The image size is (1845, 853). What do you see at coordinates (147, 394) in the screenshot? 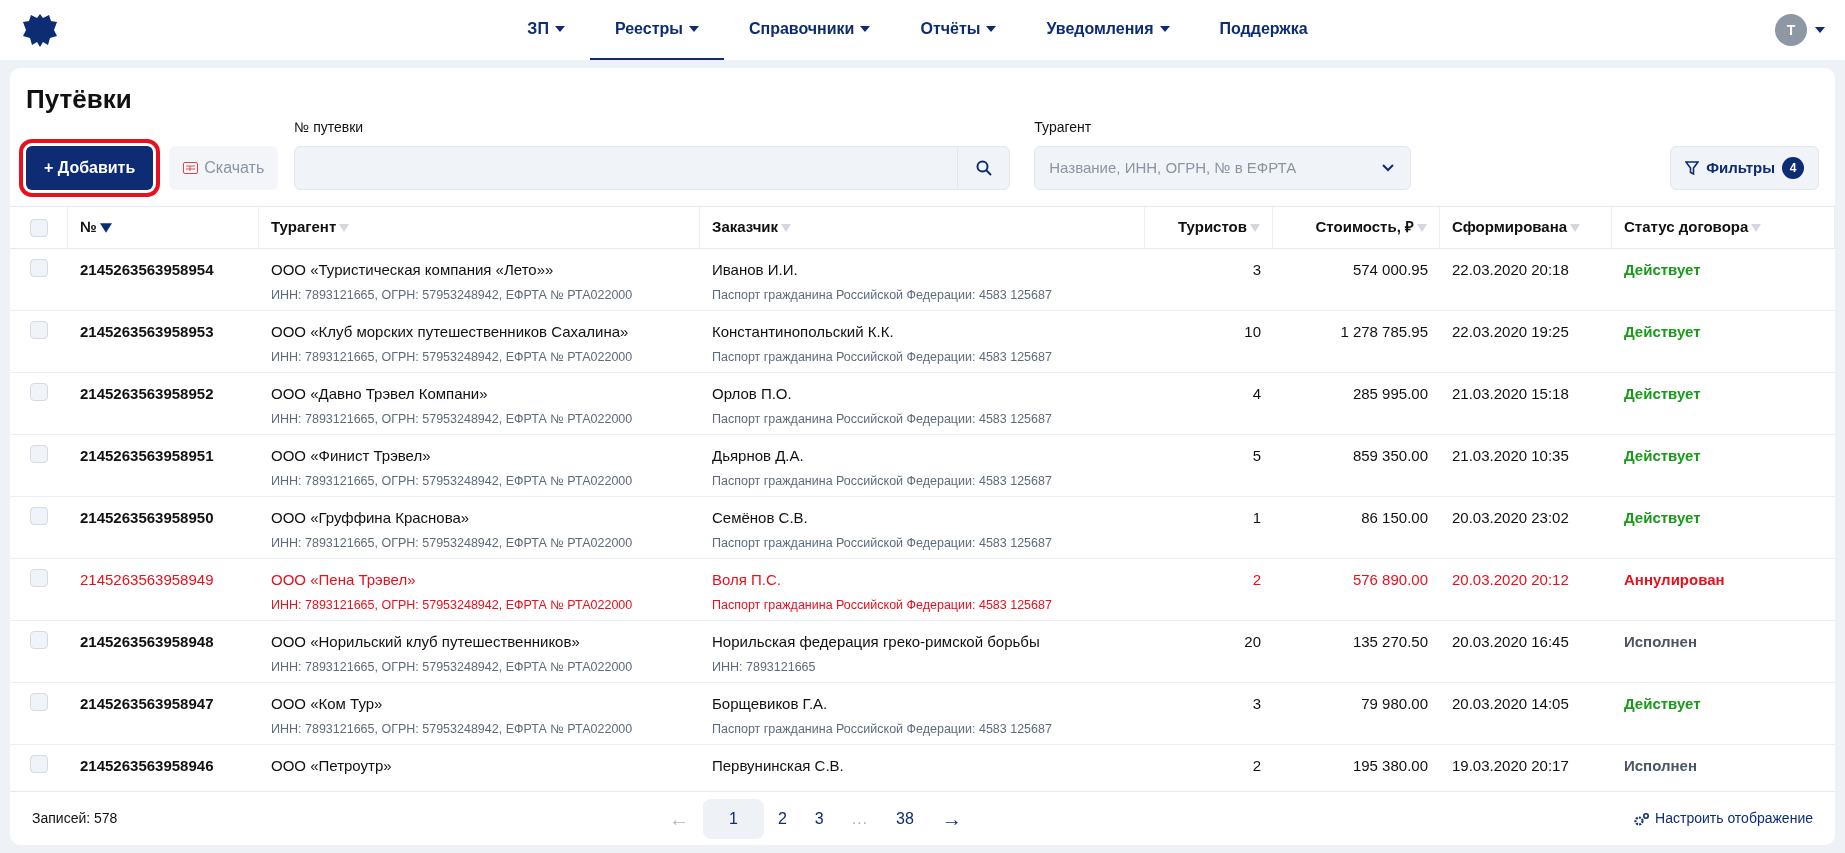
I see `voucher-number: 2145263563958952` at bounding box center [147, 394].